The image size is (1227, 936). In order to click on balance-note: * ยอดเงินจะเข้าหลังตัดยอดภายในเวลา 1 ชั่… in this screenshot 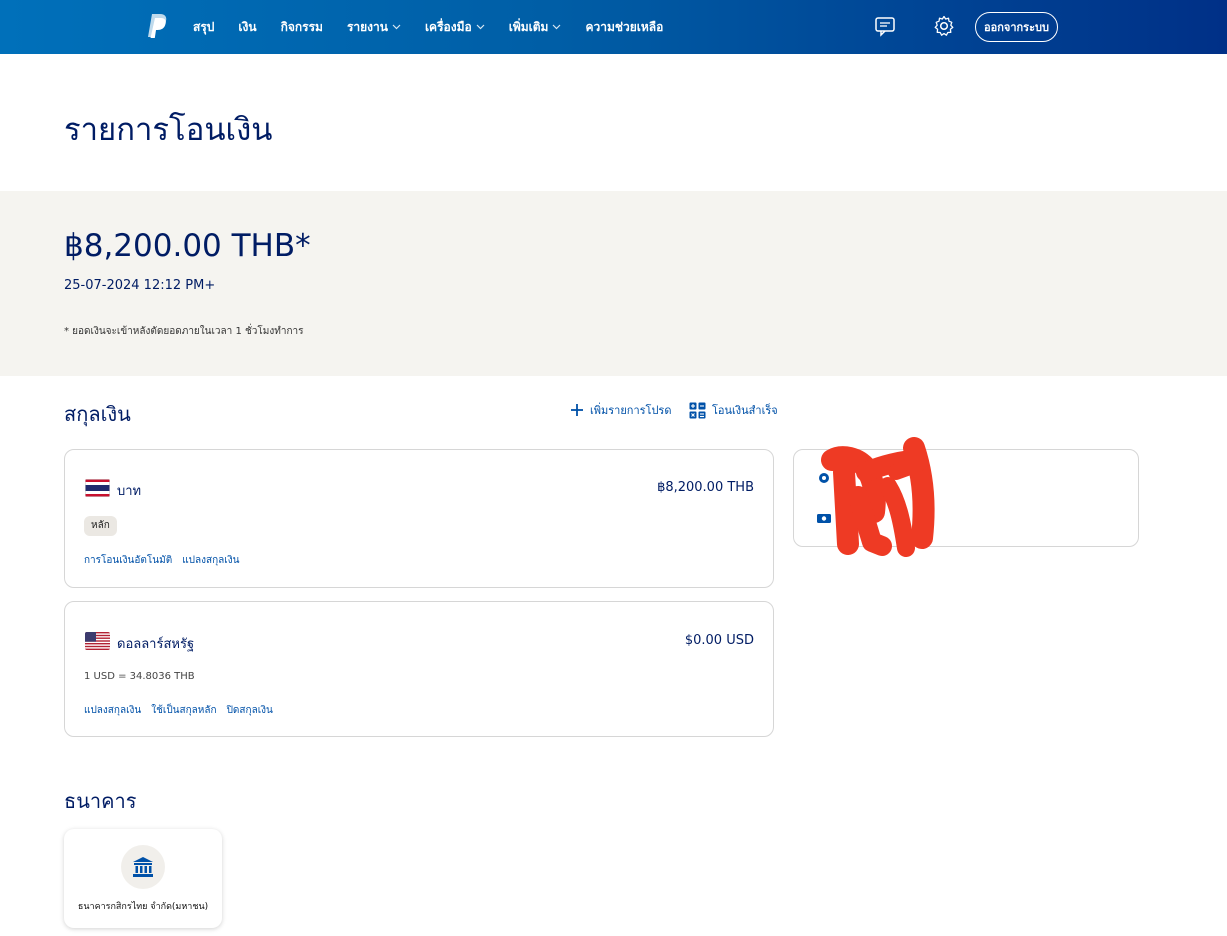, I will do `click(184, 331)`.